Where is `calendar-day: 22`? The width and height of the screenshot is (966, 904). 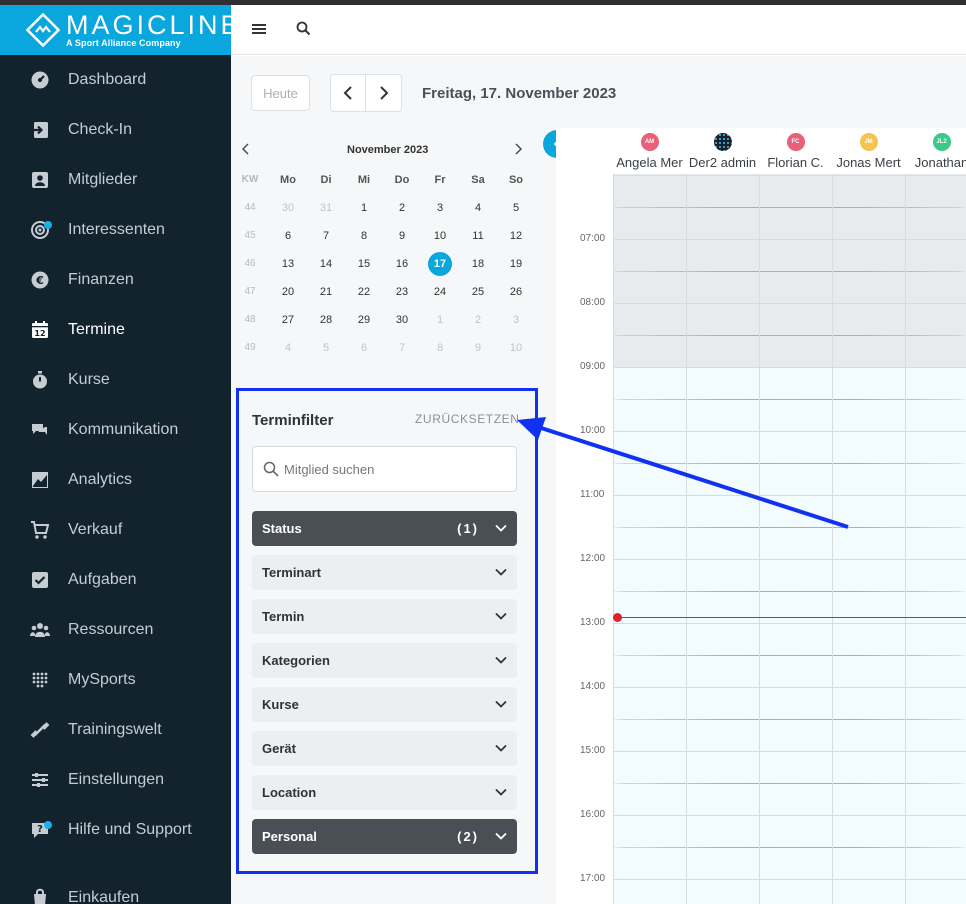
calendar-day: 22 is located at coordinates (364, 292).